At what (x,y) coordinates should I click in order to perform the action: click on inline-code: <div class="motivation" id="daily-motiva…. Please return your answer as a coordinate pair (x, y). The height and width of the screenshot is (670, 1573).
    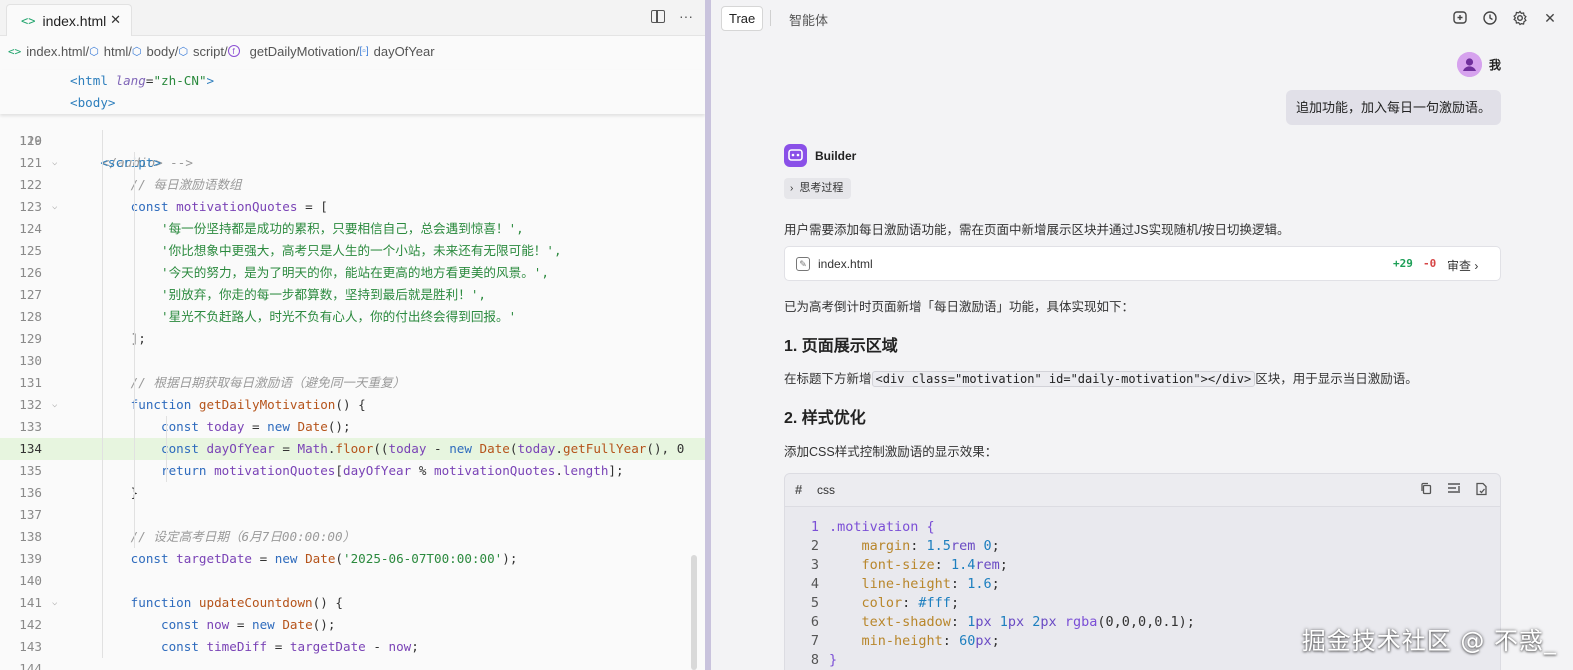
    Looking at the image, I should click on (1063, 379).